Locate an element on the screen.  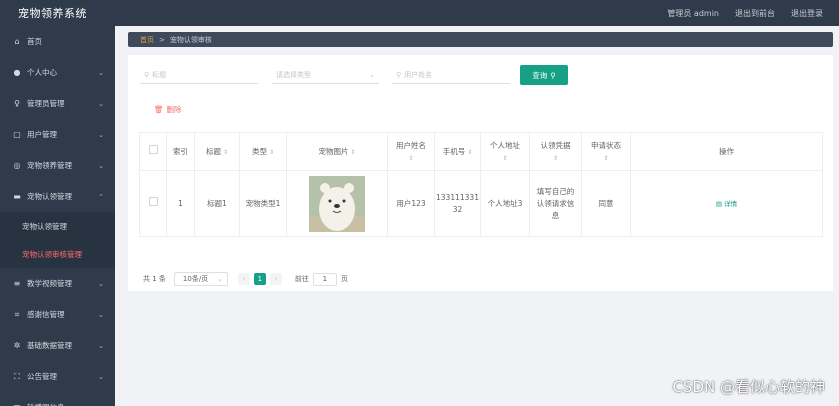
bear-illustration is located at coordinates (337, 203).